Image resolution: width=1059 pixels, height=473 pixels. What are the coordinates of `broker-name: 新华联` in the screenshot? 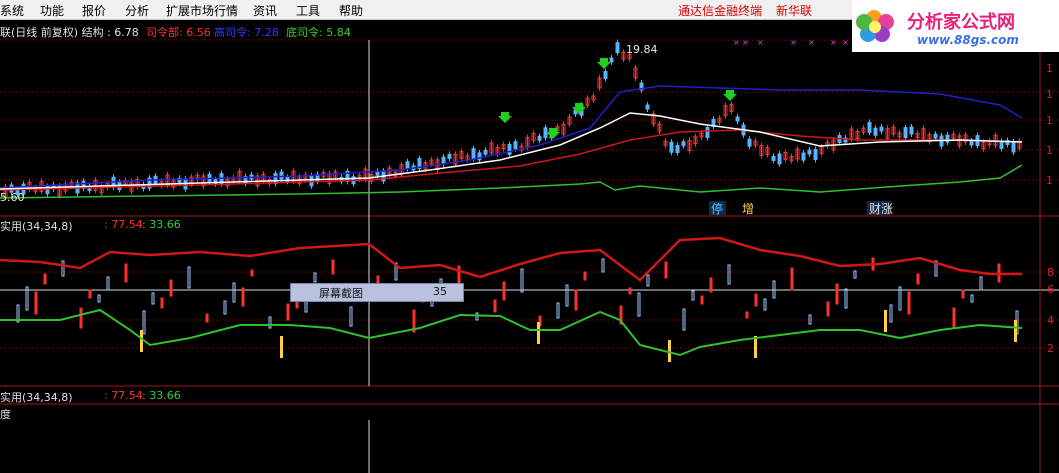 It's located at (794, 11).